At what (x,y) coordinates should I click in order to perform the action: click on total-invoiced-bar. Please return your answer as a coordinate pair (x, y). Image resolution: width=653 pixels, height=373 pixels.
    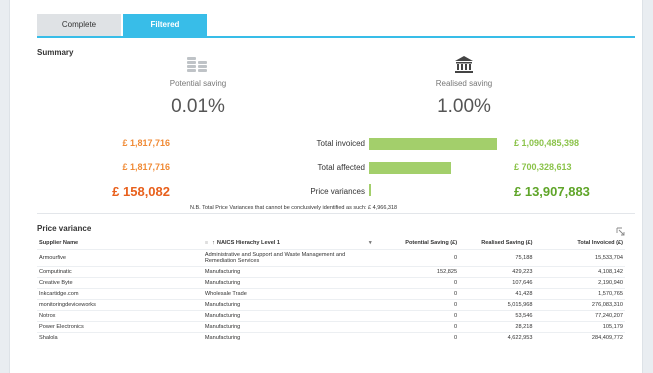
    Looking at the image, I should click on (433, 144).